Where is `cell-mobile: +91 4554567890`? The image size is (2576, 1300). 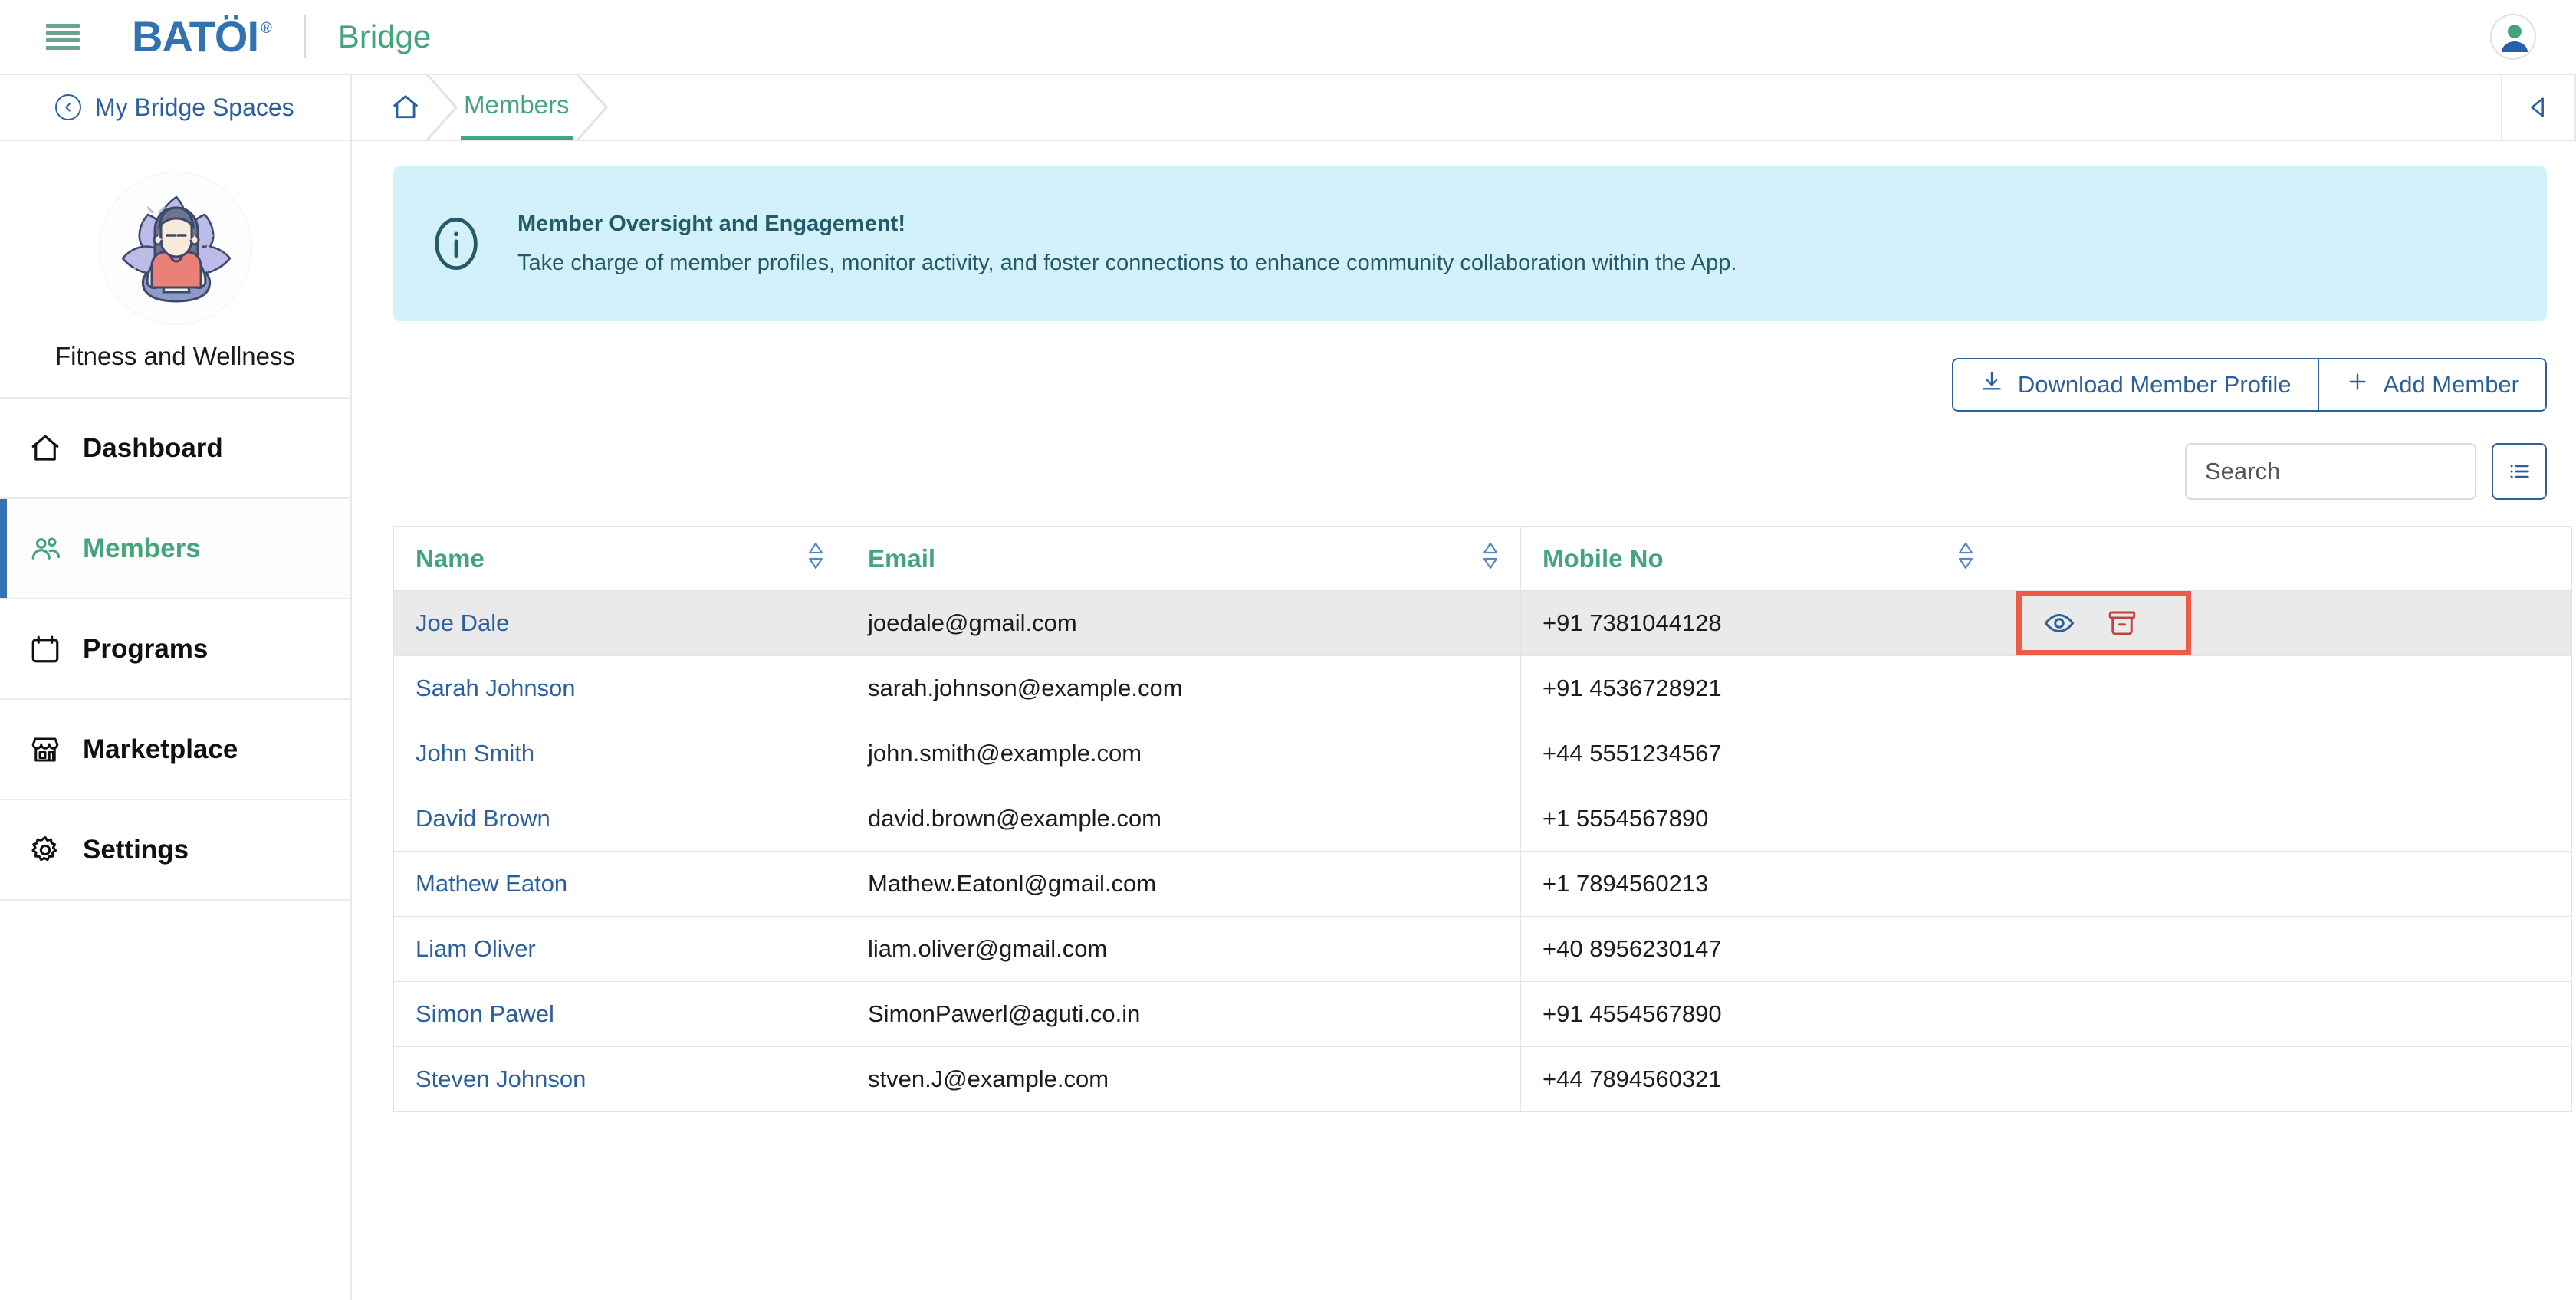
cell-mobile: +91 4554567890 is located at coordinates (1758, 1014).